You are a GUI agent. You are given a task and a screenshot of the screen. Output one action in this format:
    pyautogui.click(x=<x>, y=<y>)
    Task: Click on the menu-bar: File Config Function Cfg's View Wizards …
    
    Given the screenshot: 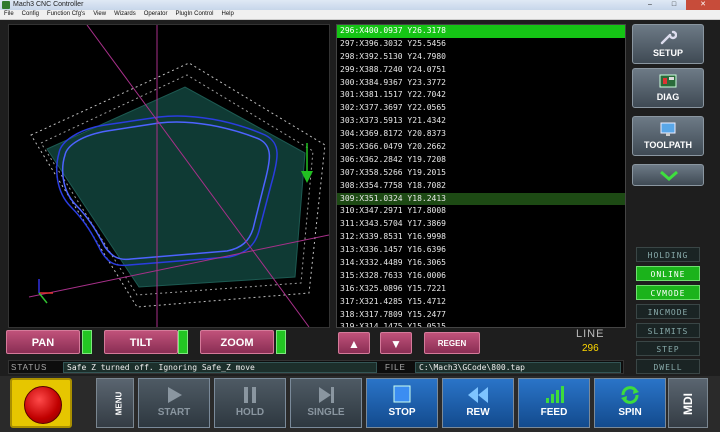 What is the action you would take?
    pyautogui.click(x=360, y=15)
    